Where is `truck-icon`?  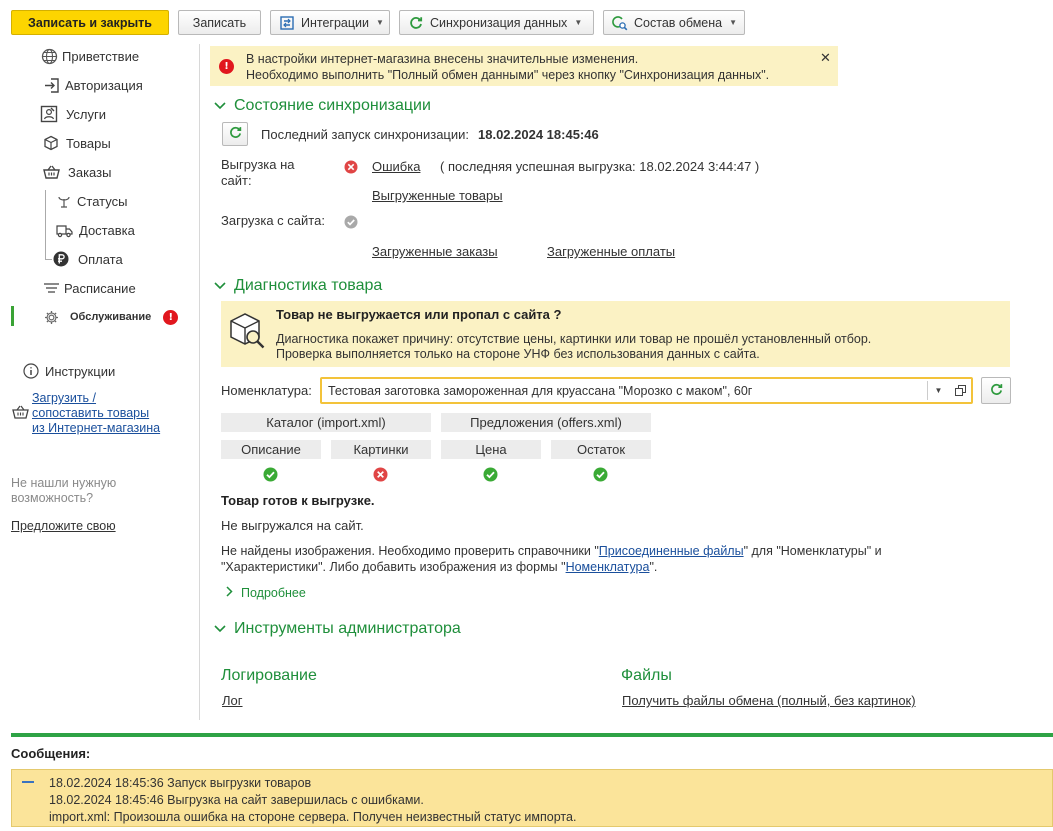 truck-icon is located at coordinates (64, 230).